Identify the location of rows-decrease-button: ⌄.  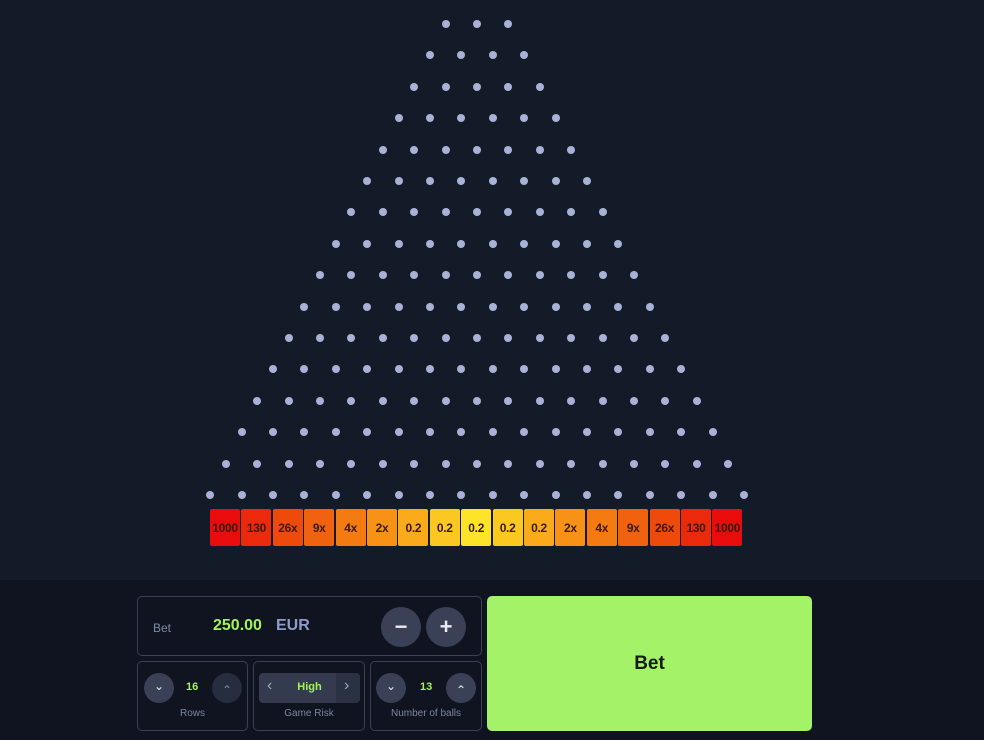
(159, 688).